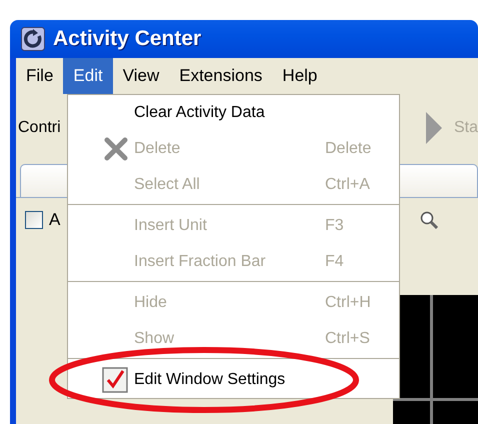 The width and height of the screenshot is (478, 424). I want to click on menu-label: Insert Unit, so click(171, 226).